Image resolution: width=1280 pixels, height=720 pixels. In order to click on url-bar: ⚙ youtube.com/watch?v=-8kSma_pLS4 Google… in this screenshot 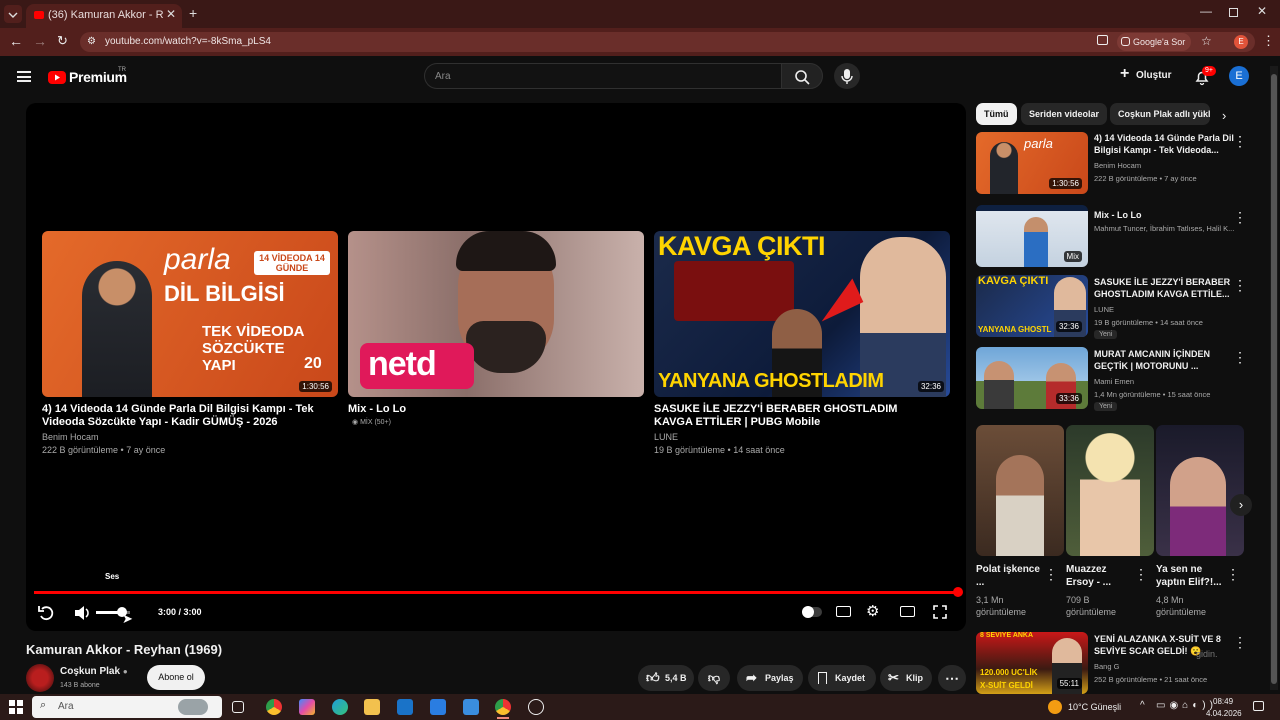, I will do `click(667, 42)`.